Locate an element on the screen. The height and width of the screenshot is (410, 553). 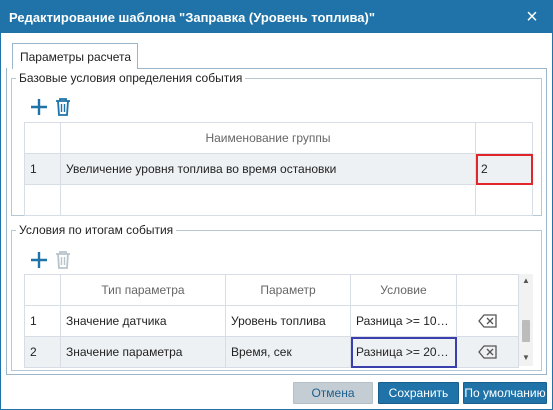
save-button: Сохранить is located at coordinates (418, 393).